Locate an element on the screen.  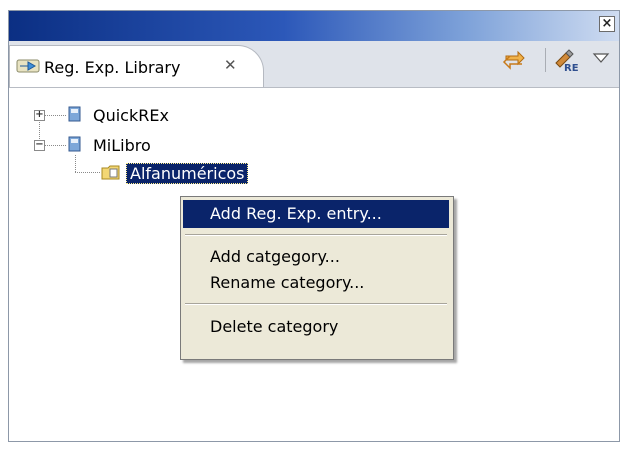
view-menu-icon is located at coordinates (602, 60).